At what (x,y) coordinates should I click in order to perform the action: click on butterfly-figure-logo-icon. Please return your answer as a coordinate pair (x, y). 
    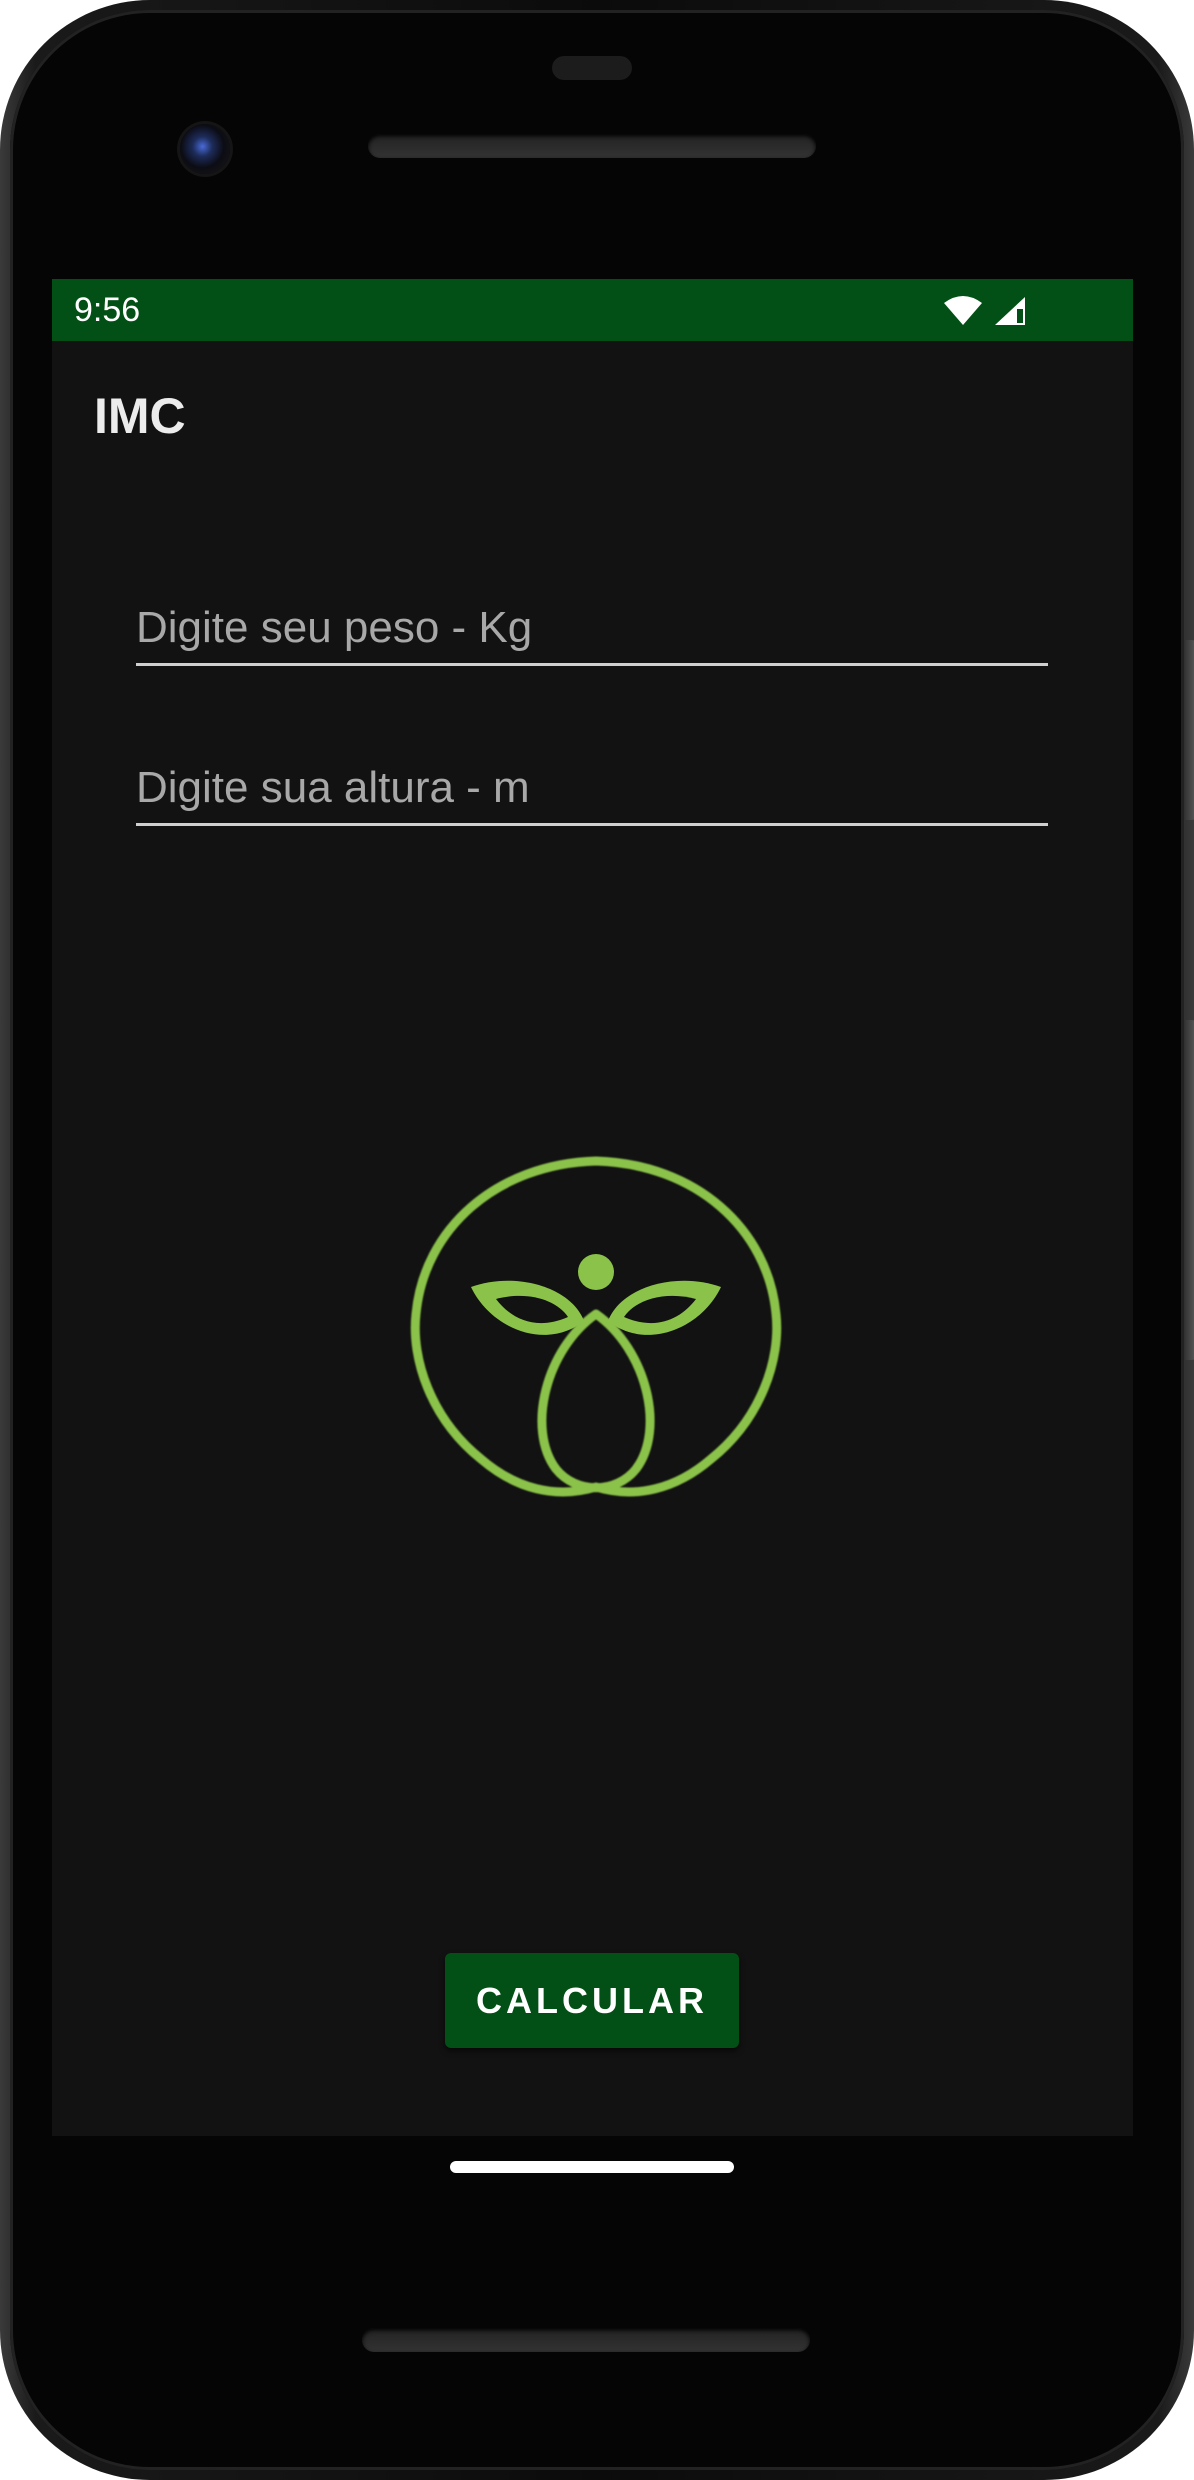
    Looking at the image, I should click on (596, 1326).